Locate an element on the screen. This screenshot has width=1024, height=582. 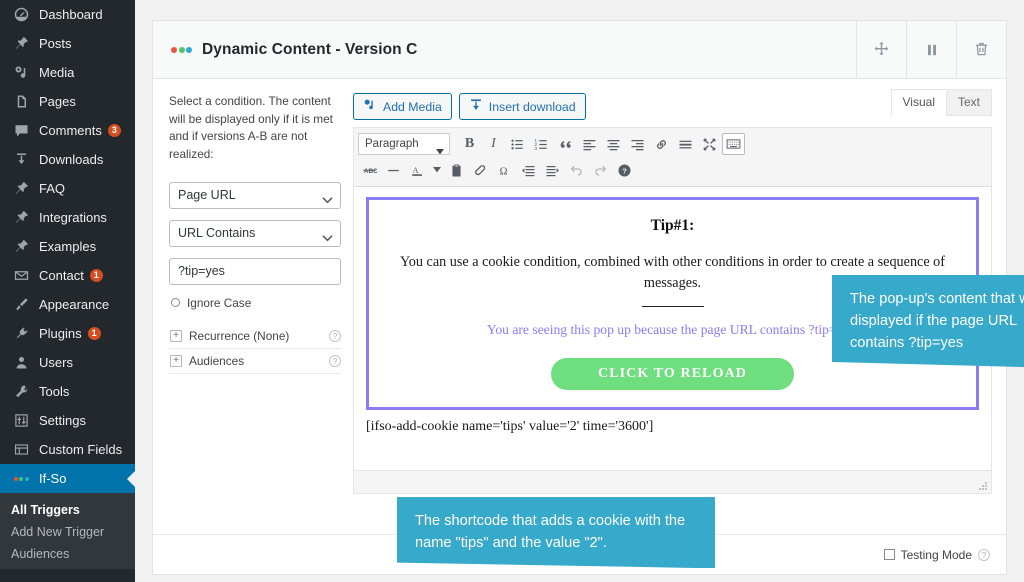
special-character-icon: Ω is located at coordinates (504, 170).